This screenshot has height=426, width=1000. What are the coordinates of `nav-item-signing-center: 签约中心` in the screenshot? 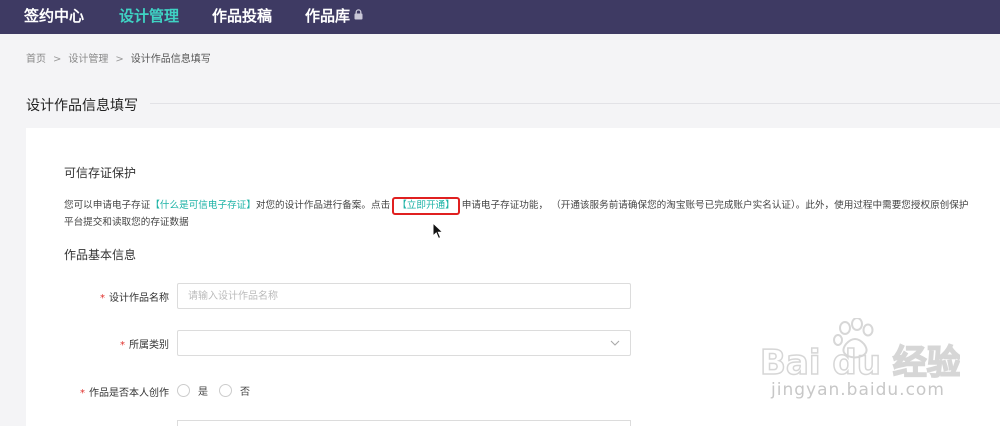 It's located at (54, 15).